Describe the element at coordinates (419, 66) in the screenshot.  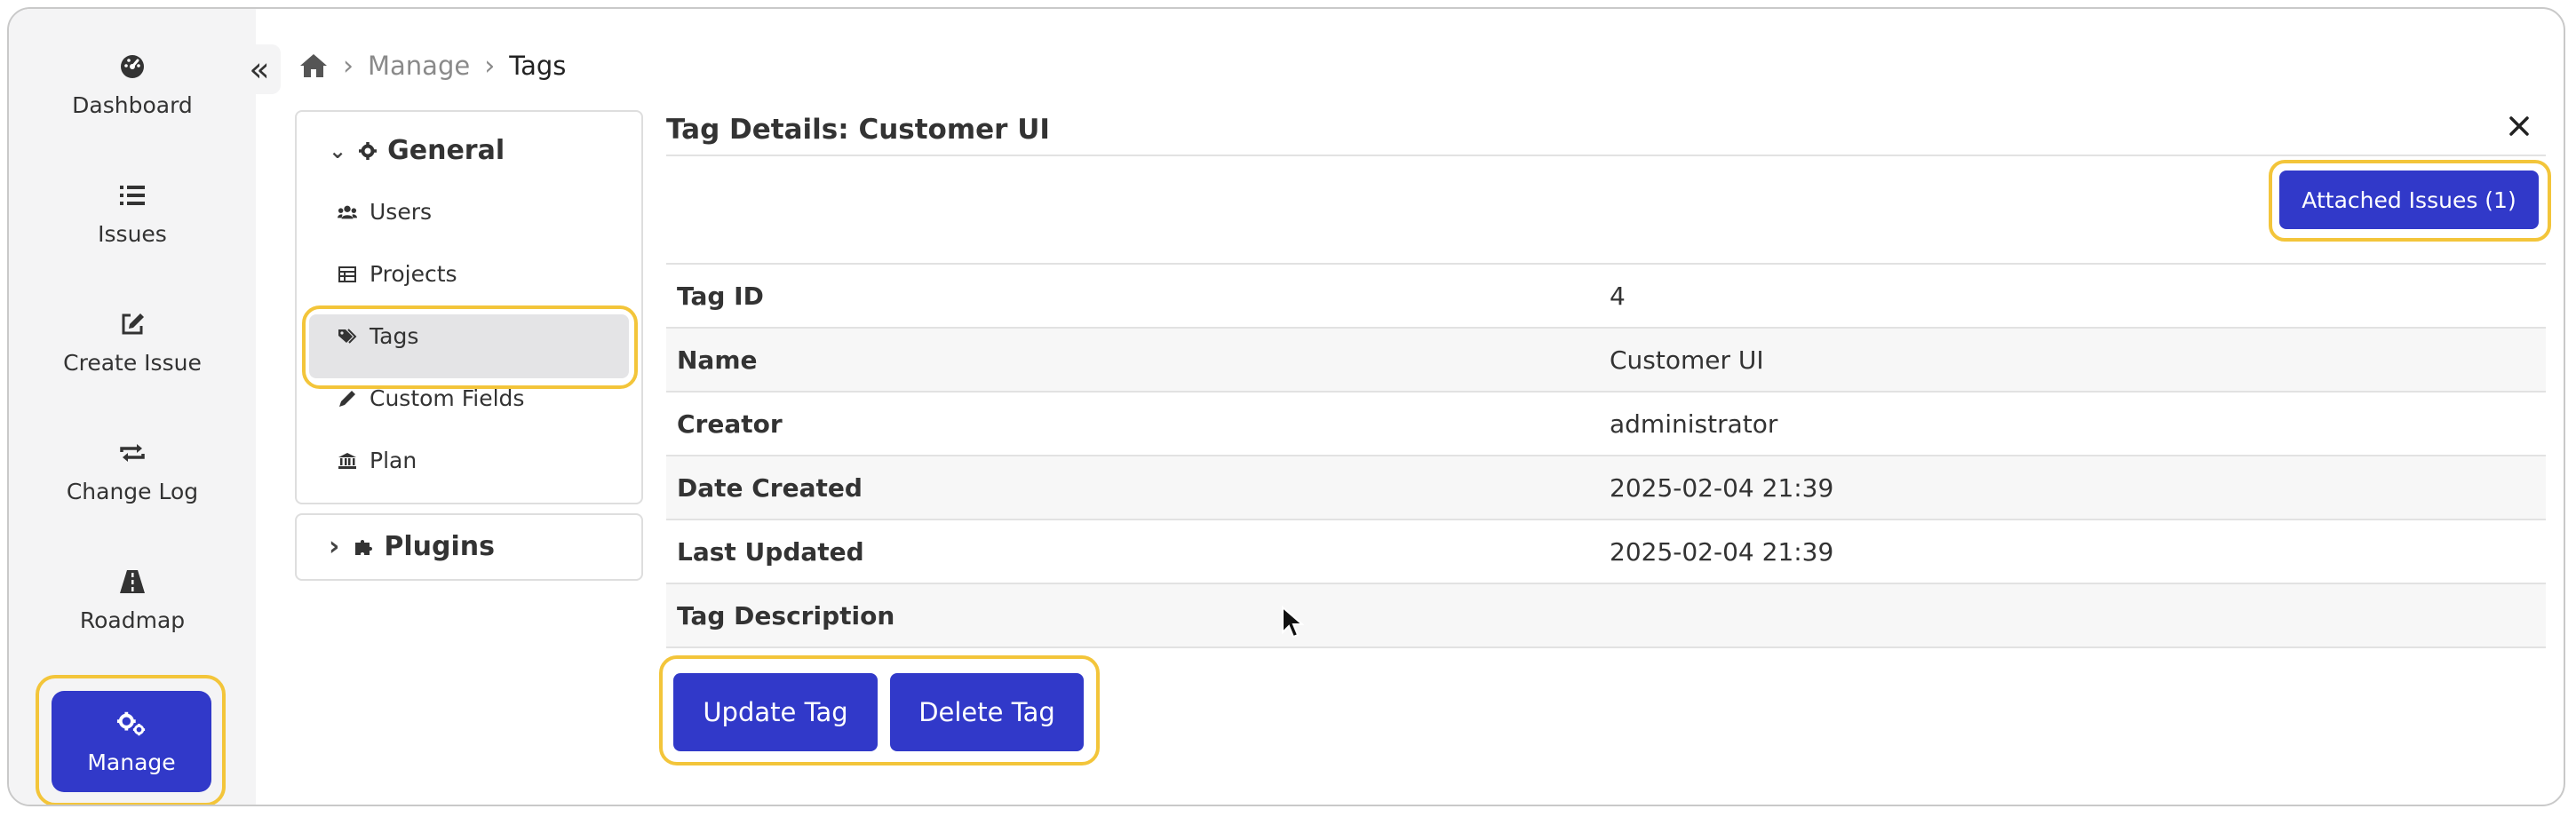
I see `breadcrumb-manage: Manage` at that location.